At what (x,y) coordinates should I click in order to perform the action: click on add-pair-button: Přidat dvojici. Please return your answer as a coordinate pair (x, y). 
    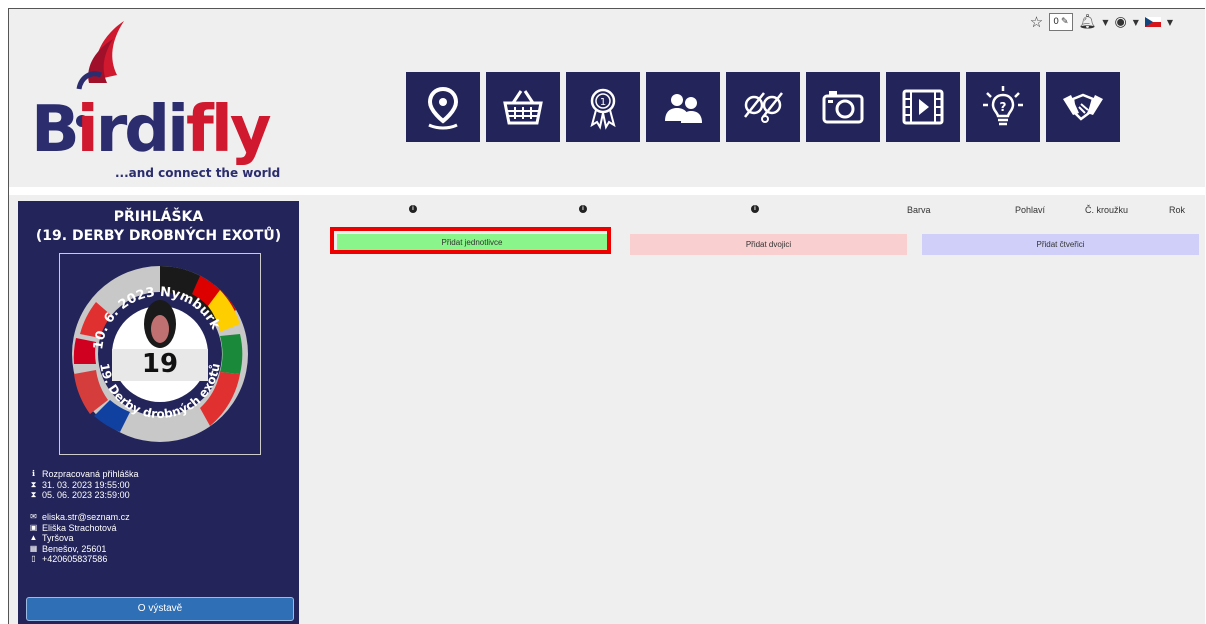
    Looking at the image, I should click on (768, 244).